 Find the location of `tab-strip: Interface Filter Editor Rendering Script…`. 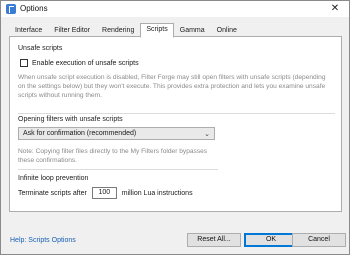

tab-strip: Interface Filter Editor Rendering Script… is located at coordinates (126, 30).